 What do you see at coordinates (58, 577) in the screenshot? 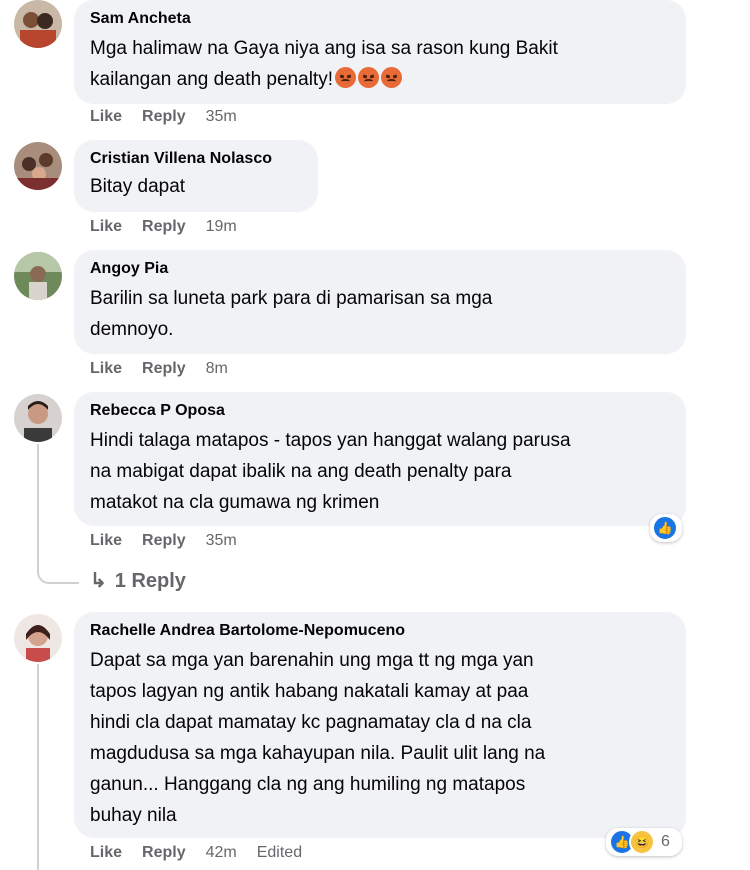
I see `thread-line-curve` at bounding box center [58, 577].